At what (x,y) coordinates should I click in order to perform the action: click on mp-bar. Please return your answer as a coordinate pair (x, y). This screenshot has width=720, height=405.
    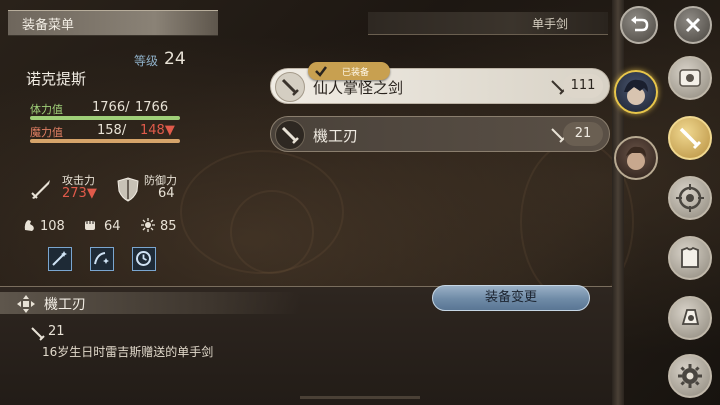
    Looking at the image, I should click on (105, 141).